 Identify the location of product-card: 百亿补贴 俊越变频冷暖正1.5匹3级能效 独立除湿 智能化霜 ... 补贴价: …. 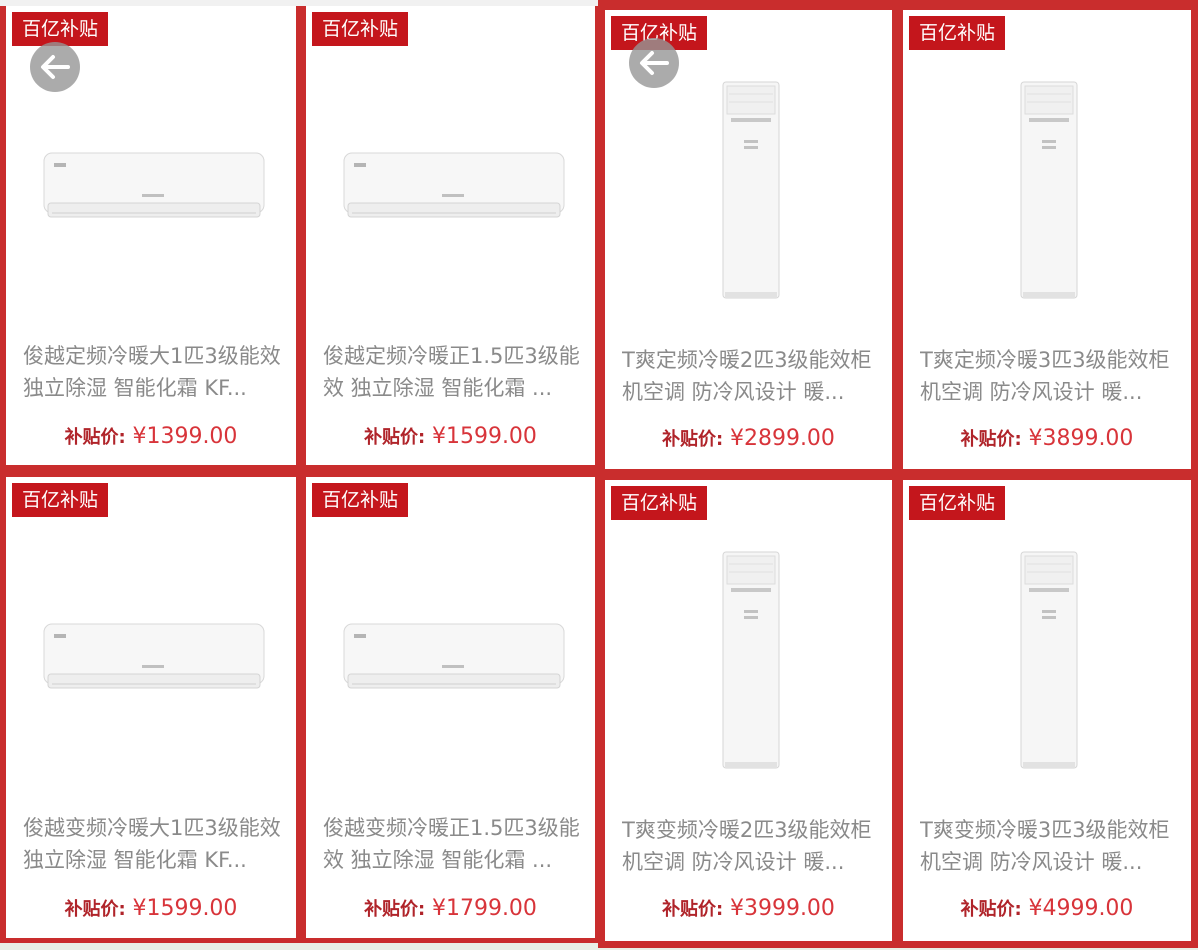
(450, 707).